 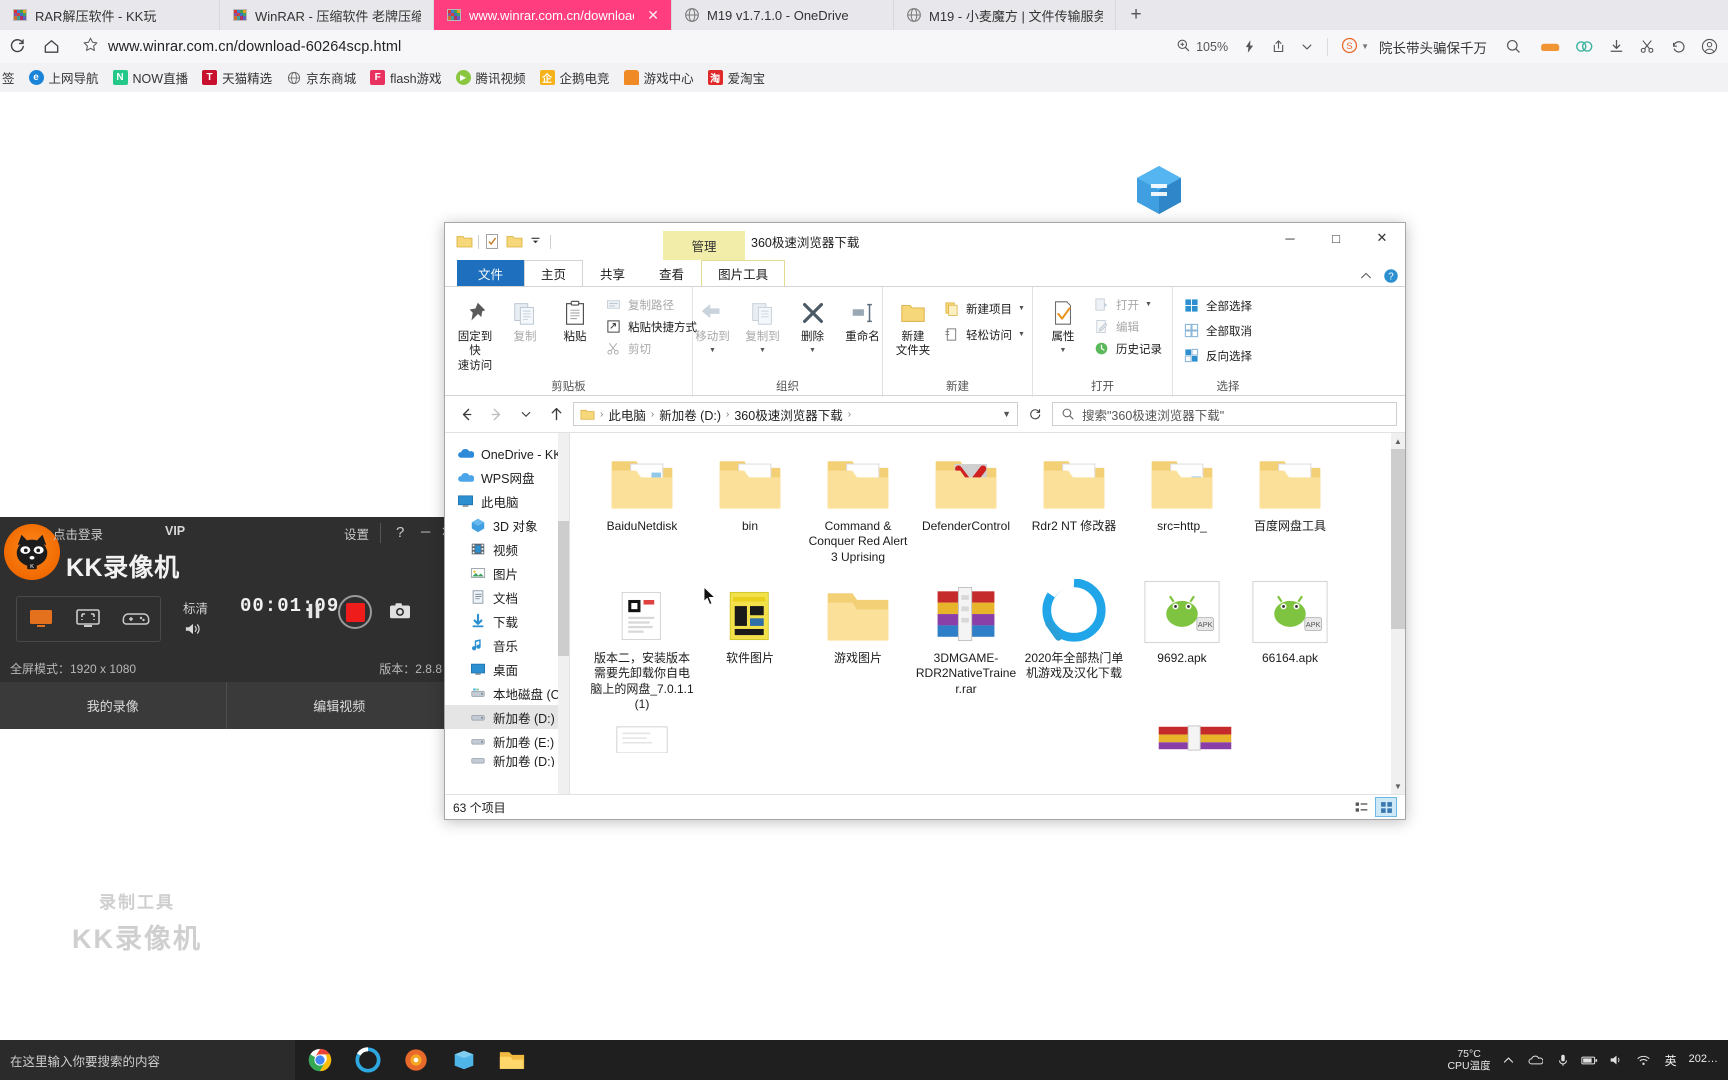 What do you see at coordinates (1468, 1060) in the screenshot?
I see `cpu-temp-widget: 75°C CPU温度` at bounding box center [1468, 1060].